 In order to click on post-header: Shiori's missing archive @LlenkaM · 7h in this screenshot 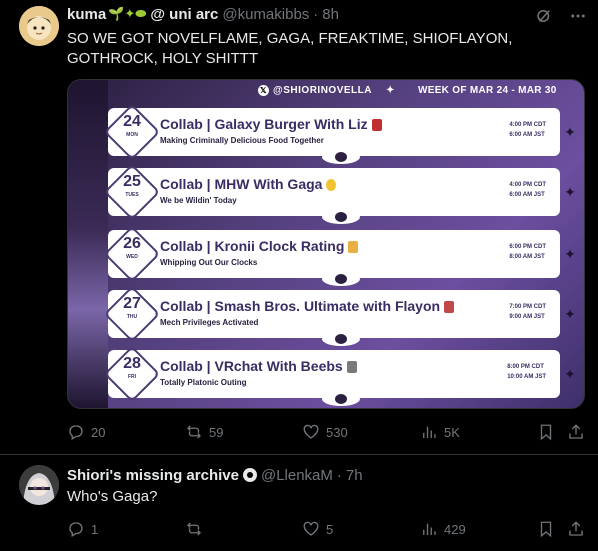, I will do `click(215, 475)`.